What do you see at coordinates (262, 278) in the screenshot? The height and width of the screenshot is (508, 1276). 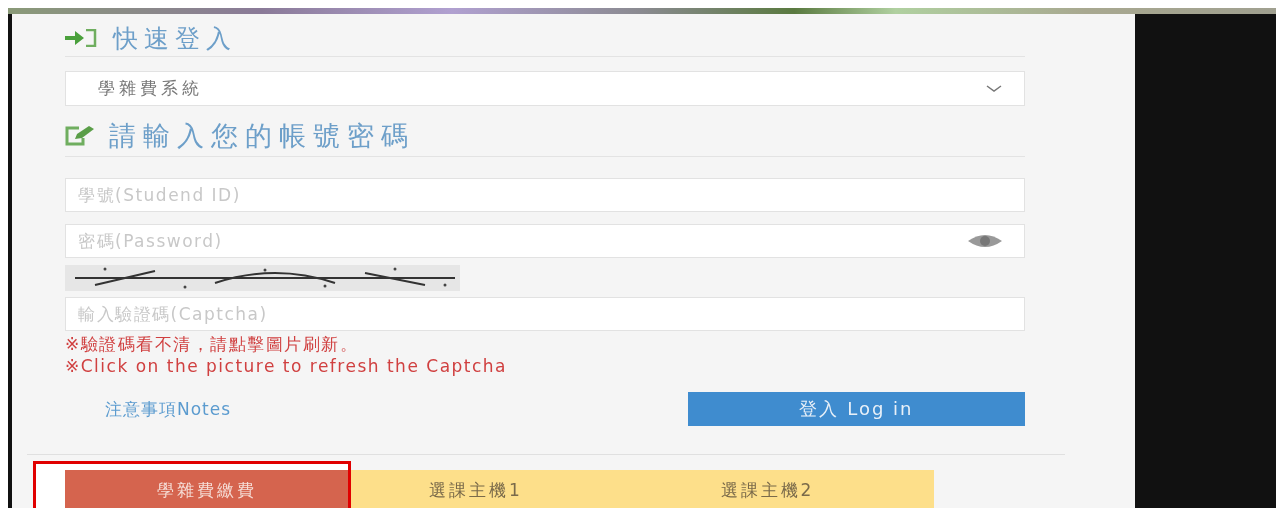 I see `captcha-image` at bounding box center [262, 278].